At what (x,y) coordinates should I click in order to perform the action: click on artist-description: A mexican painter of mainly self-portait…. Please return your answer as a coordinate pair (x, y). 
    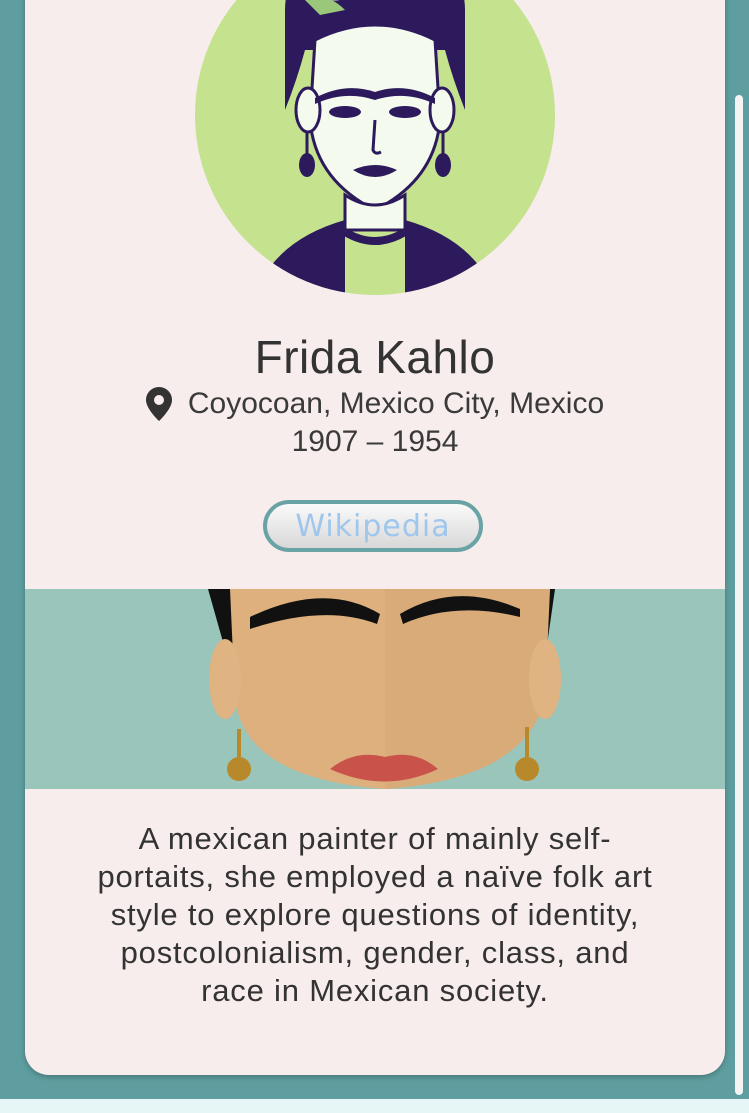
    Looking at the image, I should click on (375, 914).